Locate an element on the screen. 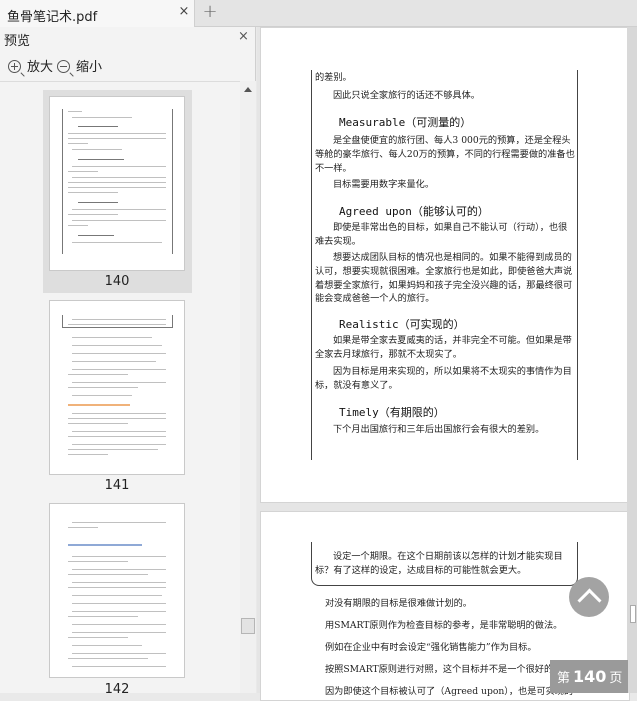 The image size is (637, 701). page-text-line: 等舱的豪华旅行、每人20万的预算，不同的行程需要做的准备也 is located at coordinates (445, 154).